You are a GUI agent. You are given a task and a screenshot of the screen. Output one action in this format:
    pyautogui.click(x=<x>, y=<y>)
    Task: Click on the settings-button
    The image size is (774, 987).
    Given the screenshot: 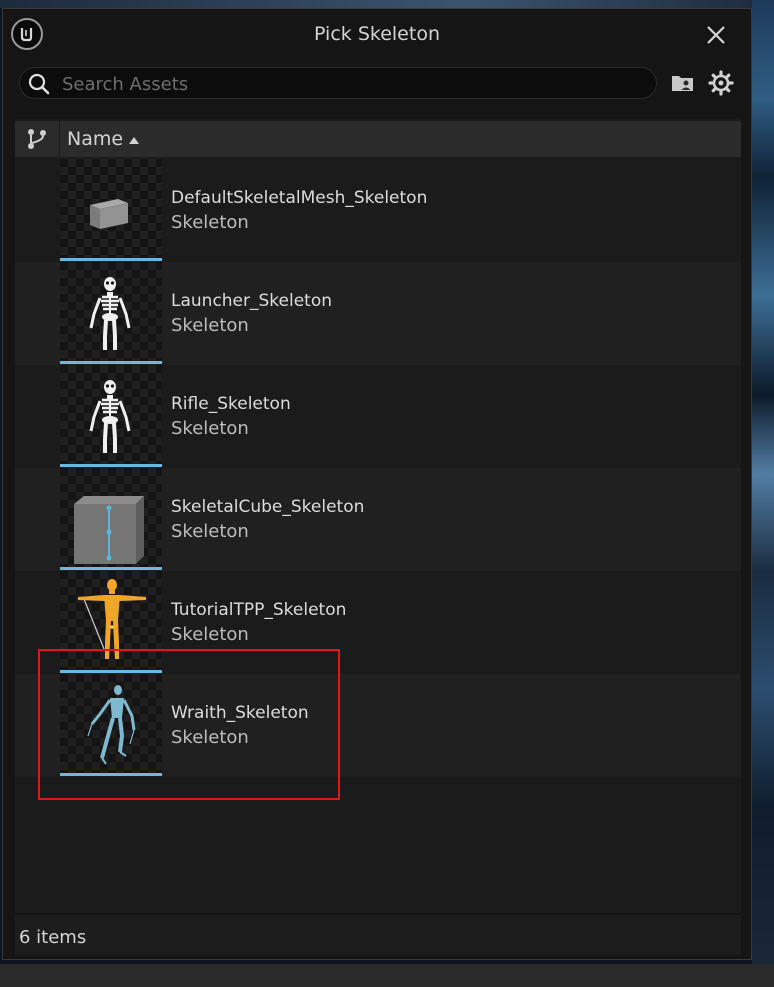 What is the action you would take?
    pyautogui.click(x=721, y=83)
    